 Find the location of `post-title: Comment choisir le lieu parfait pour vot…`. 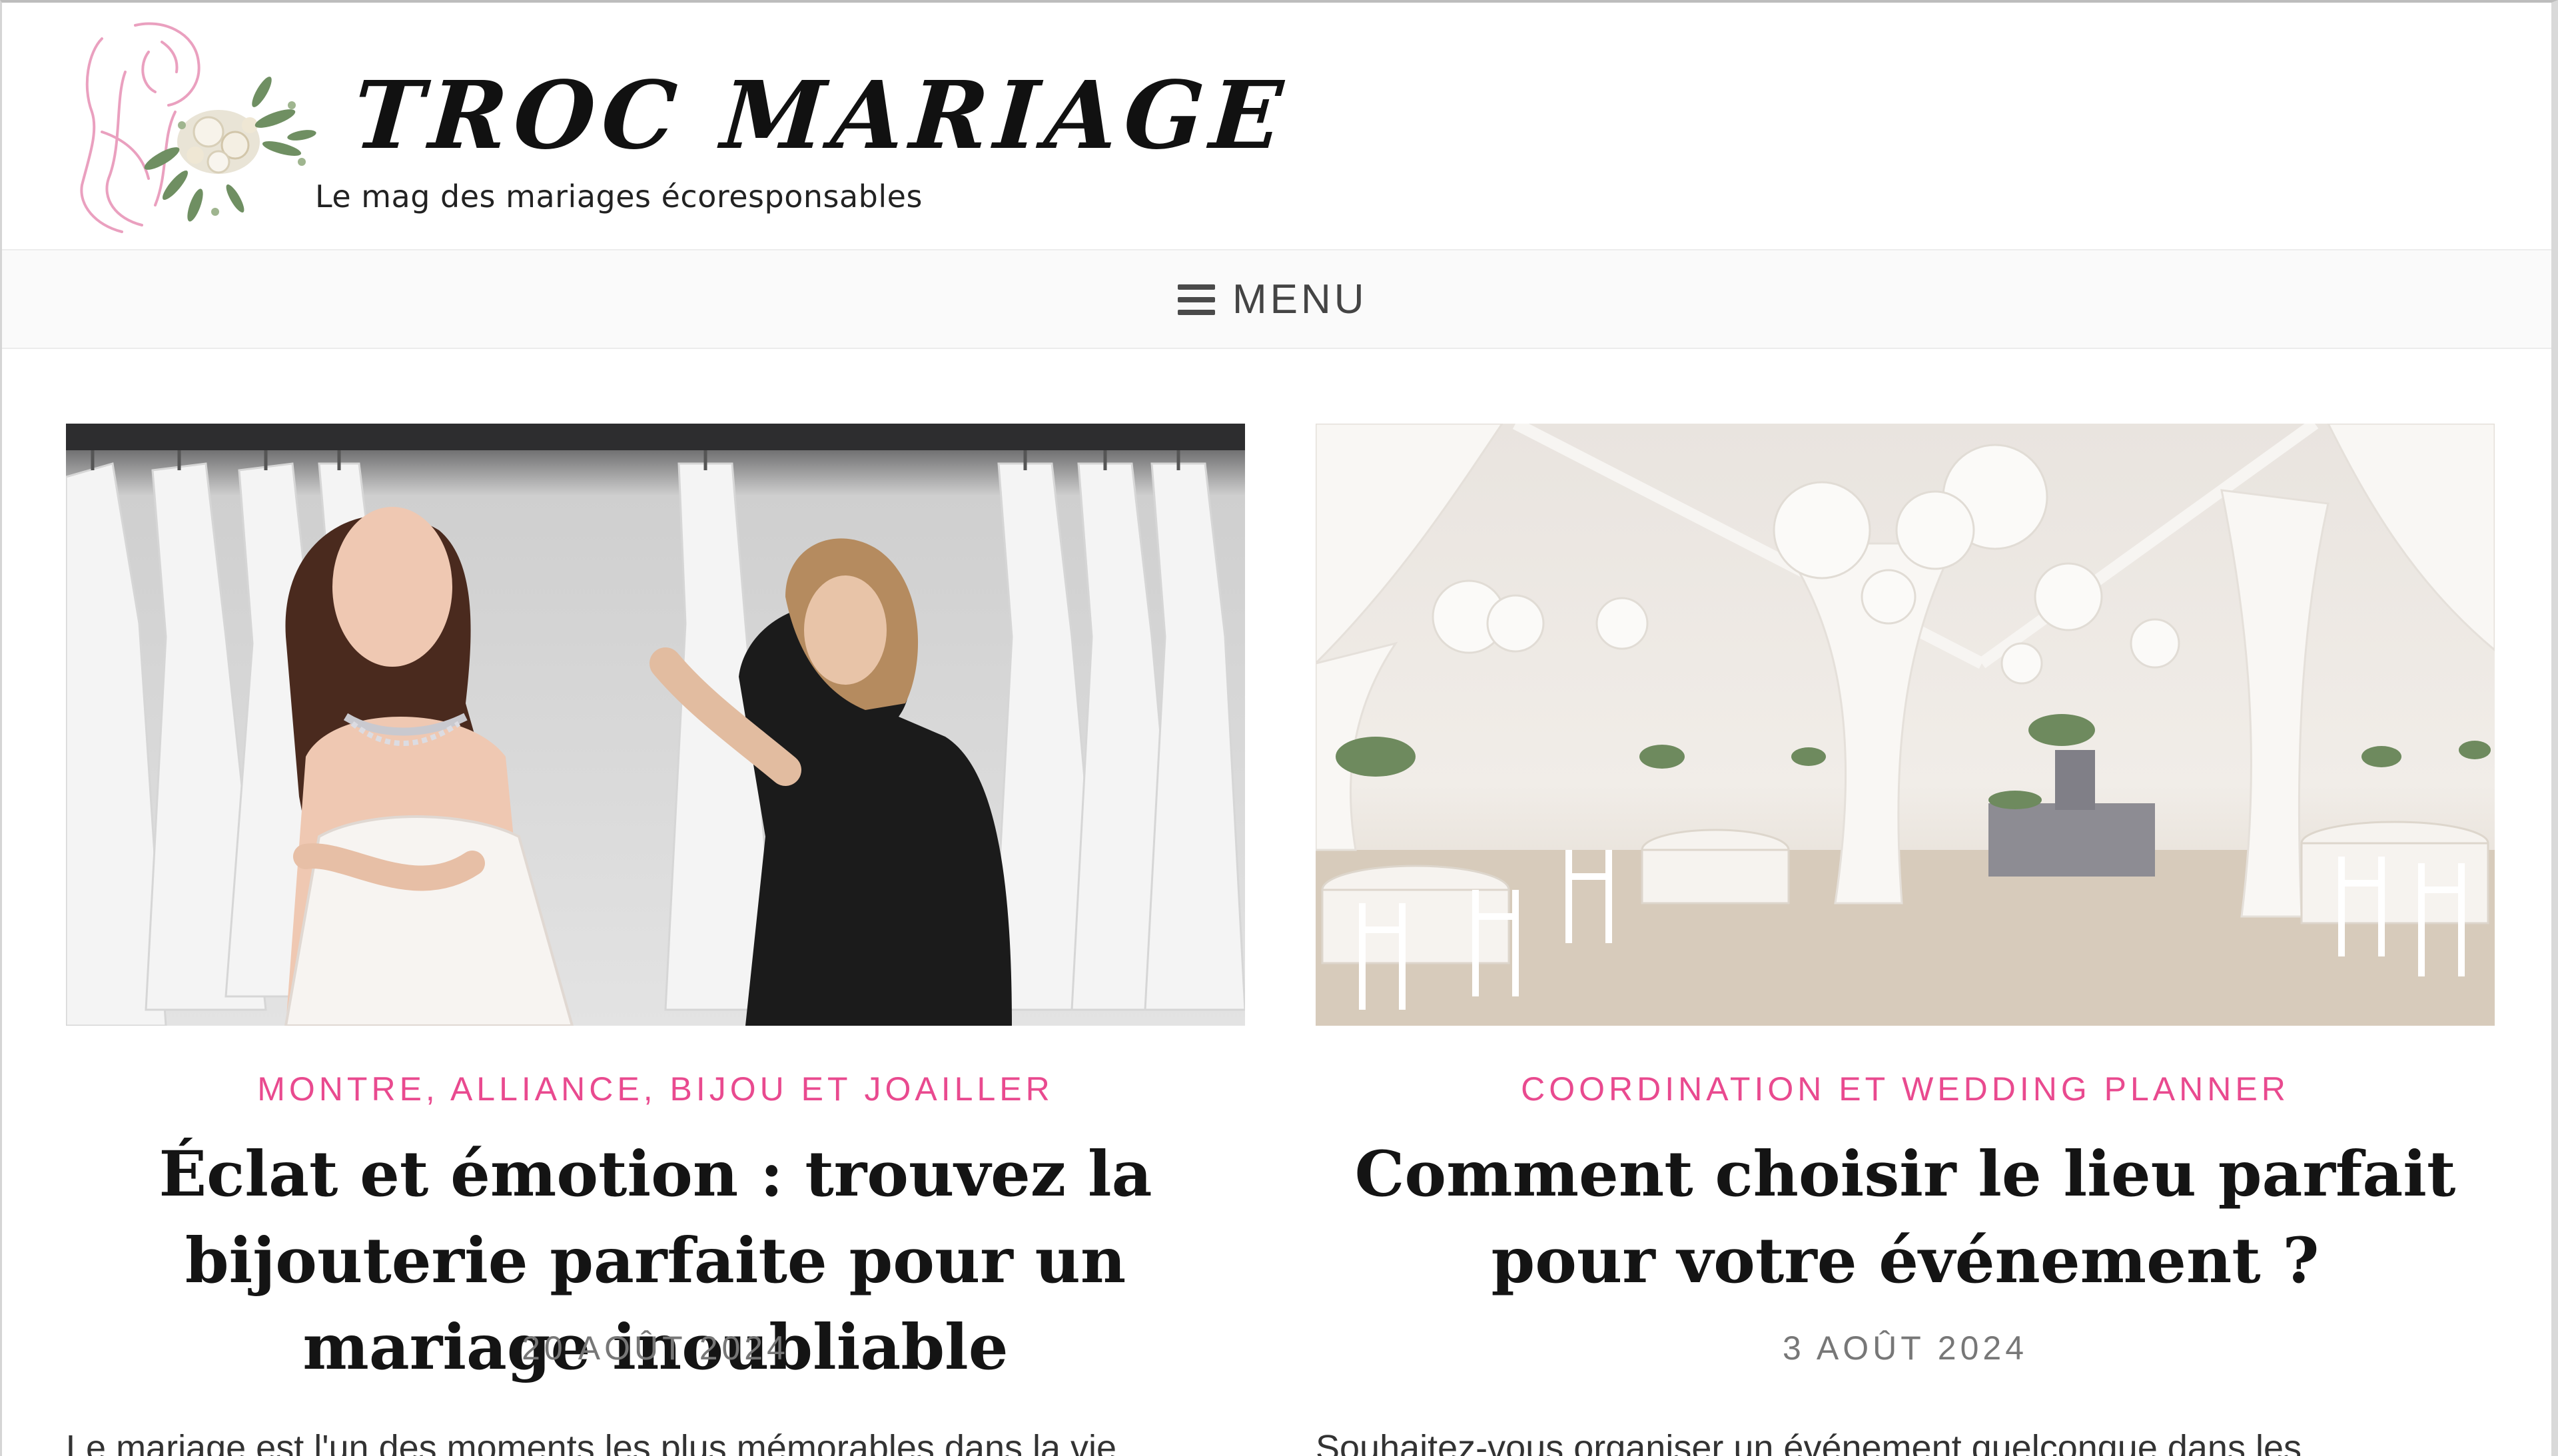

post-title: Comment choisir le lieu parfait pour vot… is located at coordinates (1905, 1217).